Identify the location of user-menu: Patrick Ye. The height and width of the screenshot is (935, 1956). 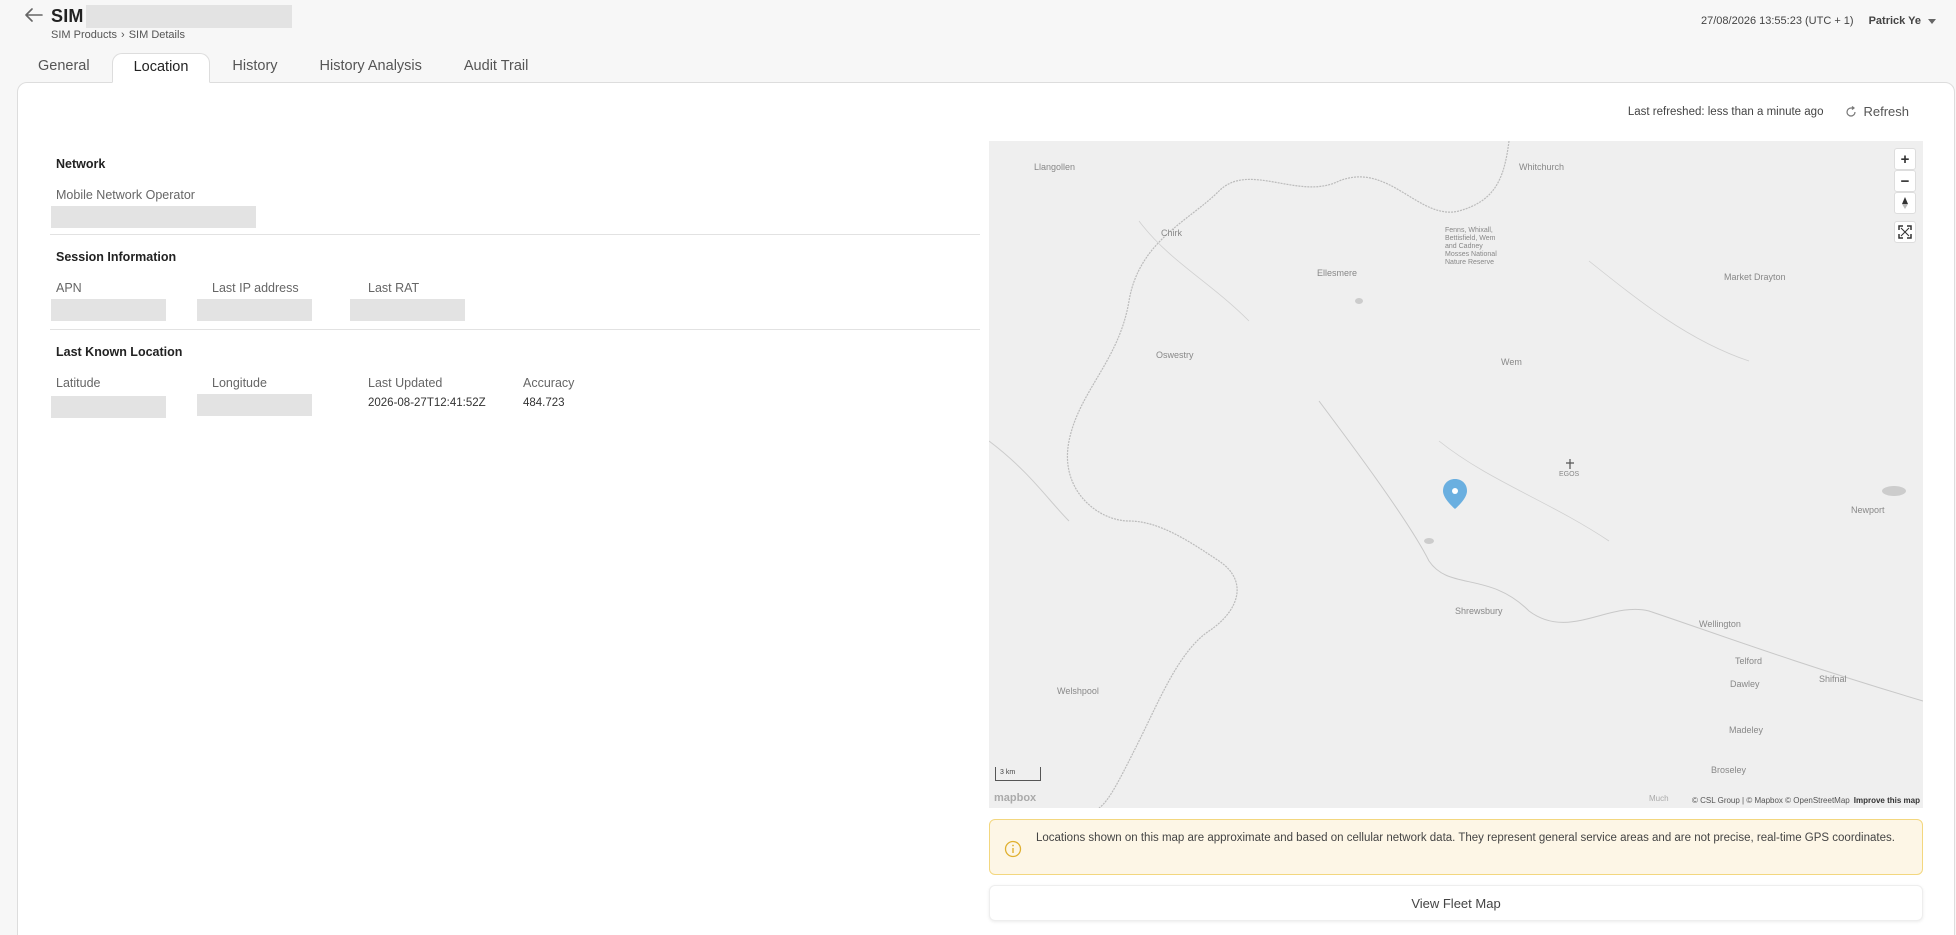
(1902, 21).